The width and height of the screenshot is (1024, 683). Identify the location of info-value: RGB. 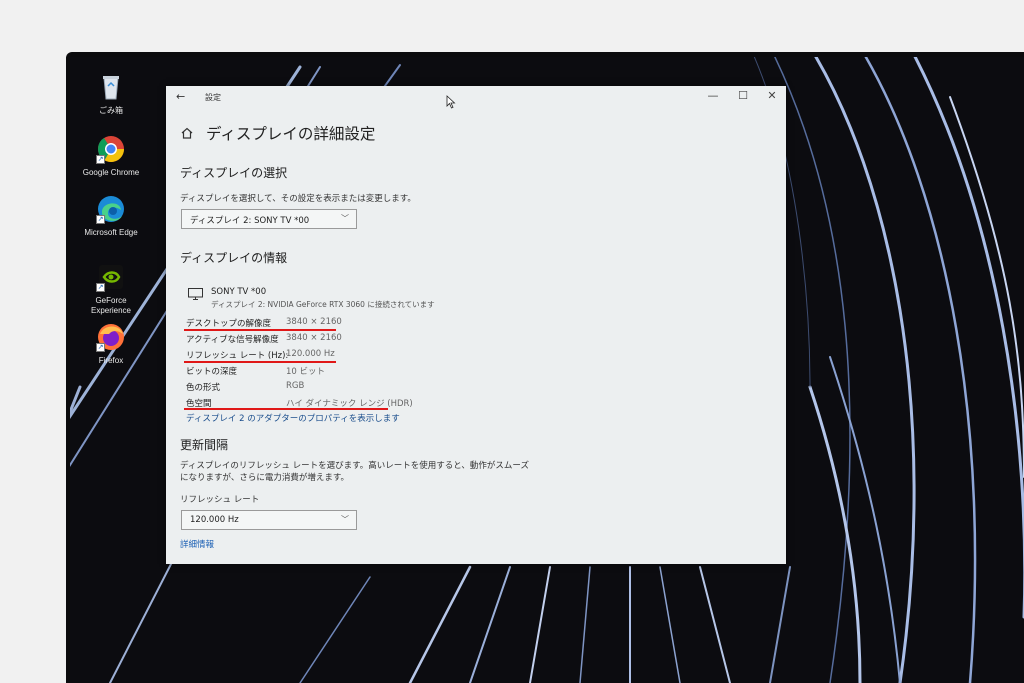
(295, 386).